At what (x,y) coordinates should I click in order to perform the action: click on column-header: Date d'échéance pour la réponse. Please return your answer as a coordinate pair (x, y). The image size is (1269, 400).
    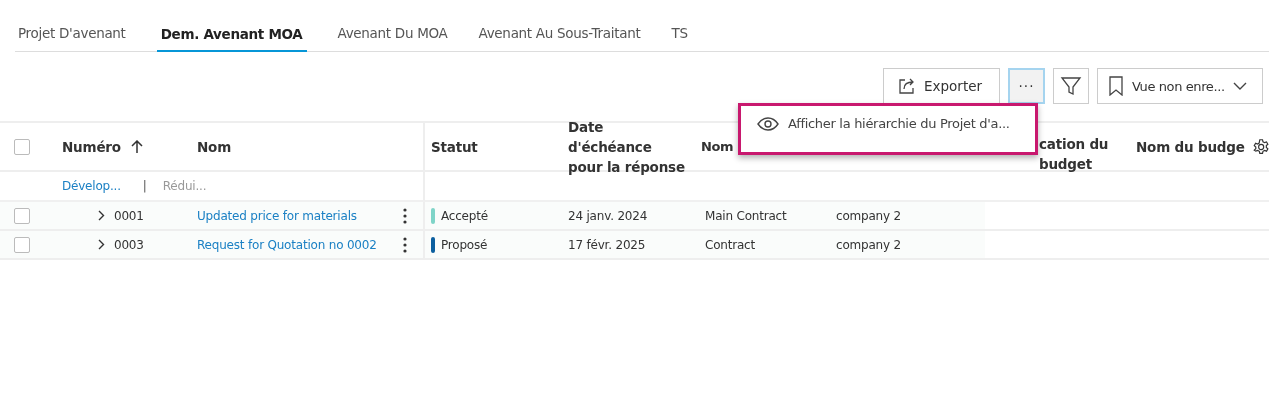
    Looking at the image, I should click on (628, 146).